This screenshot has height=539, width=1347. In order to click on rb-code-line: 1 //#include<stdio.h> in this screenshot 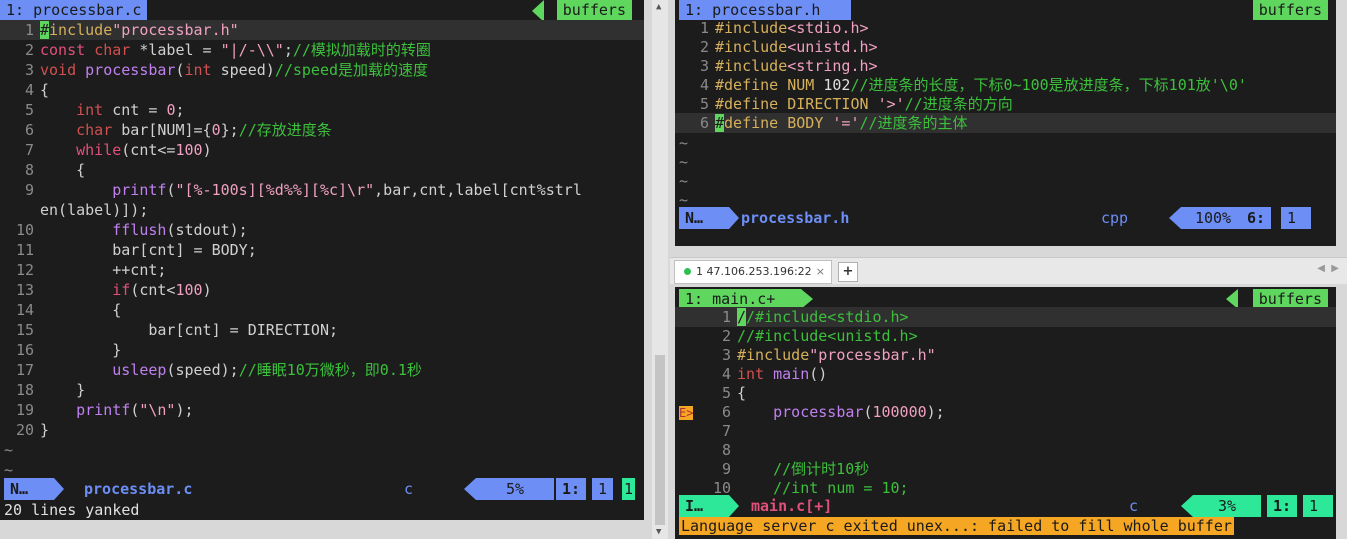, I will do `click(1005, 317)`.